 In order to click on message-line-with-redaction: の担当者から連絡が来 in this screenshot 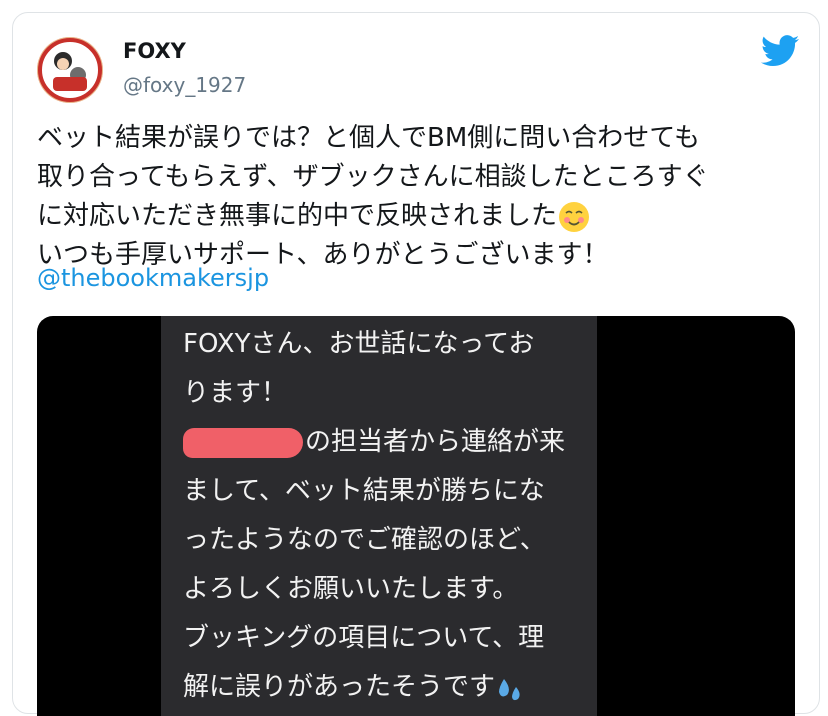, I will do `click(388, 442)`.